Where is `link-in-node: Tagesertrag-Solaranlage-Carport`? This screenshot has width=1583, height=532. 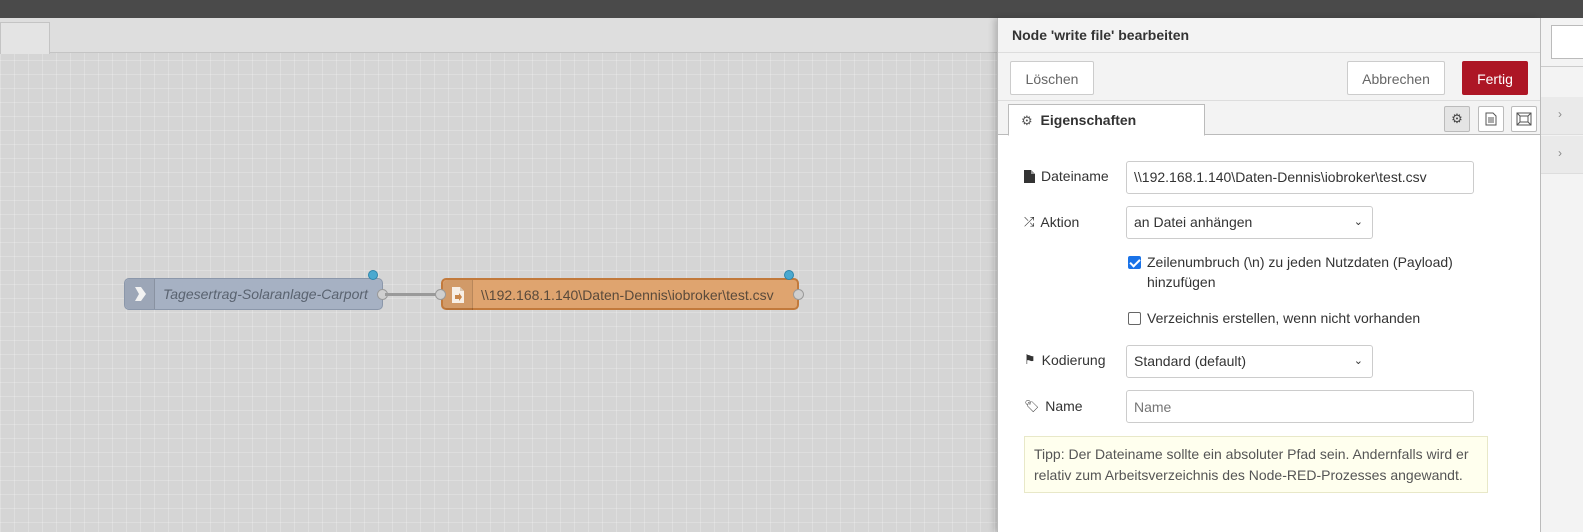 link-in-node: Tagesertrag-Solaranlage-Carport is located at coordinates (253, 294).